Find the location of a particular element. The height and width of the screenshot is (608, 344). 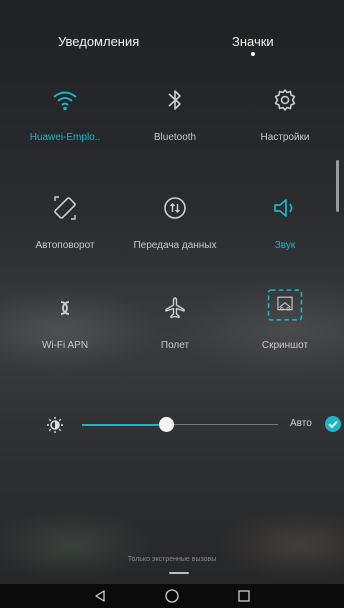

recents-square-icon is located at coordinates (244, 596).